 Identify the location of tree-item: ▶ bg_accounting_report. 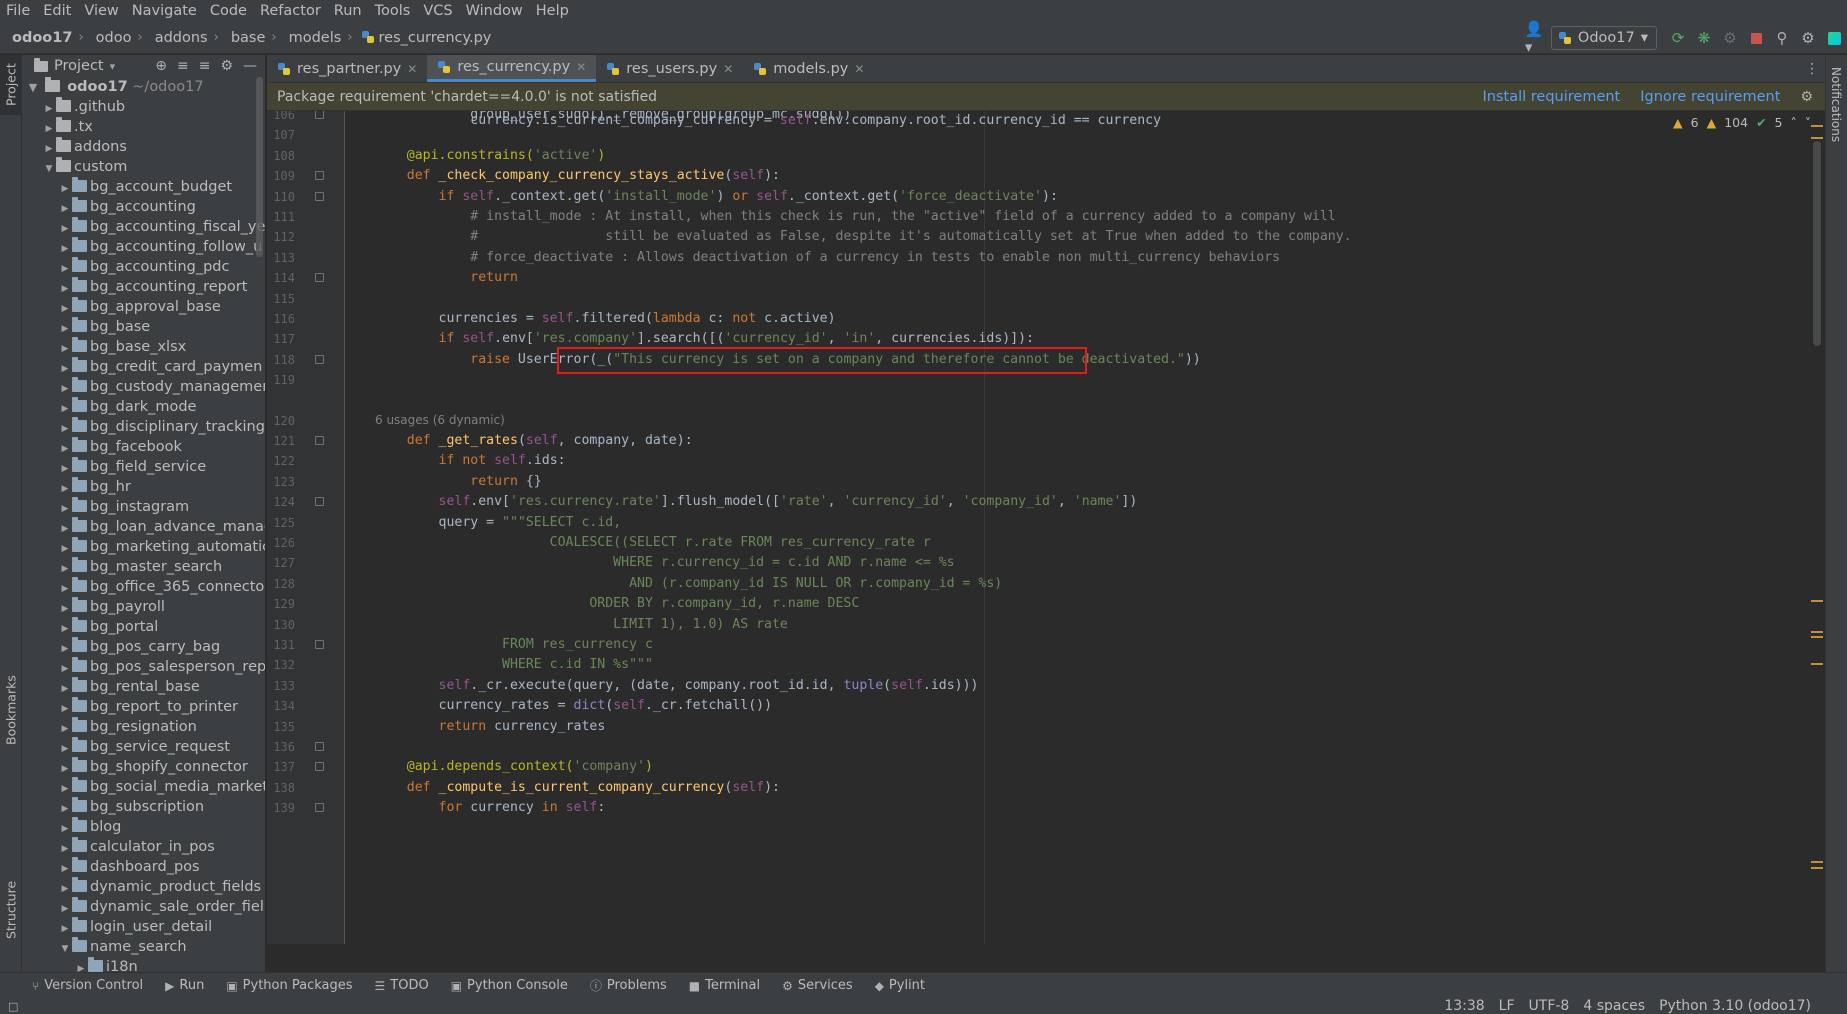
(143, 287).